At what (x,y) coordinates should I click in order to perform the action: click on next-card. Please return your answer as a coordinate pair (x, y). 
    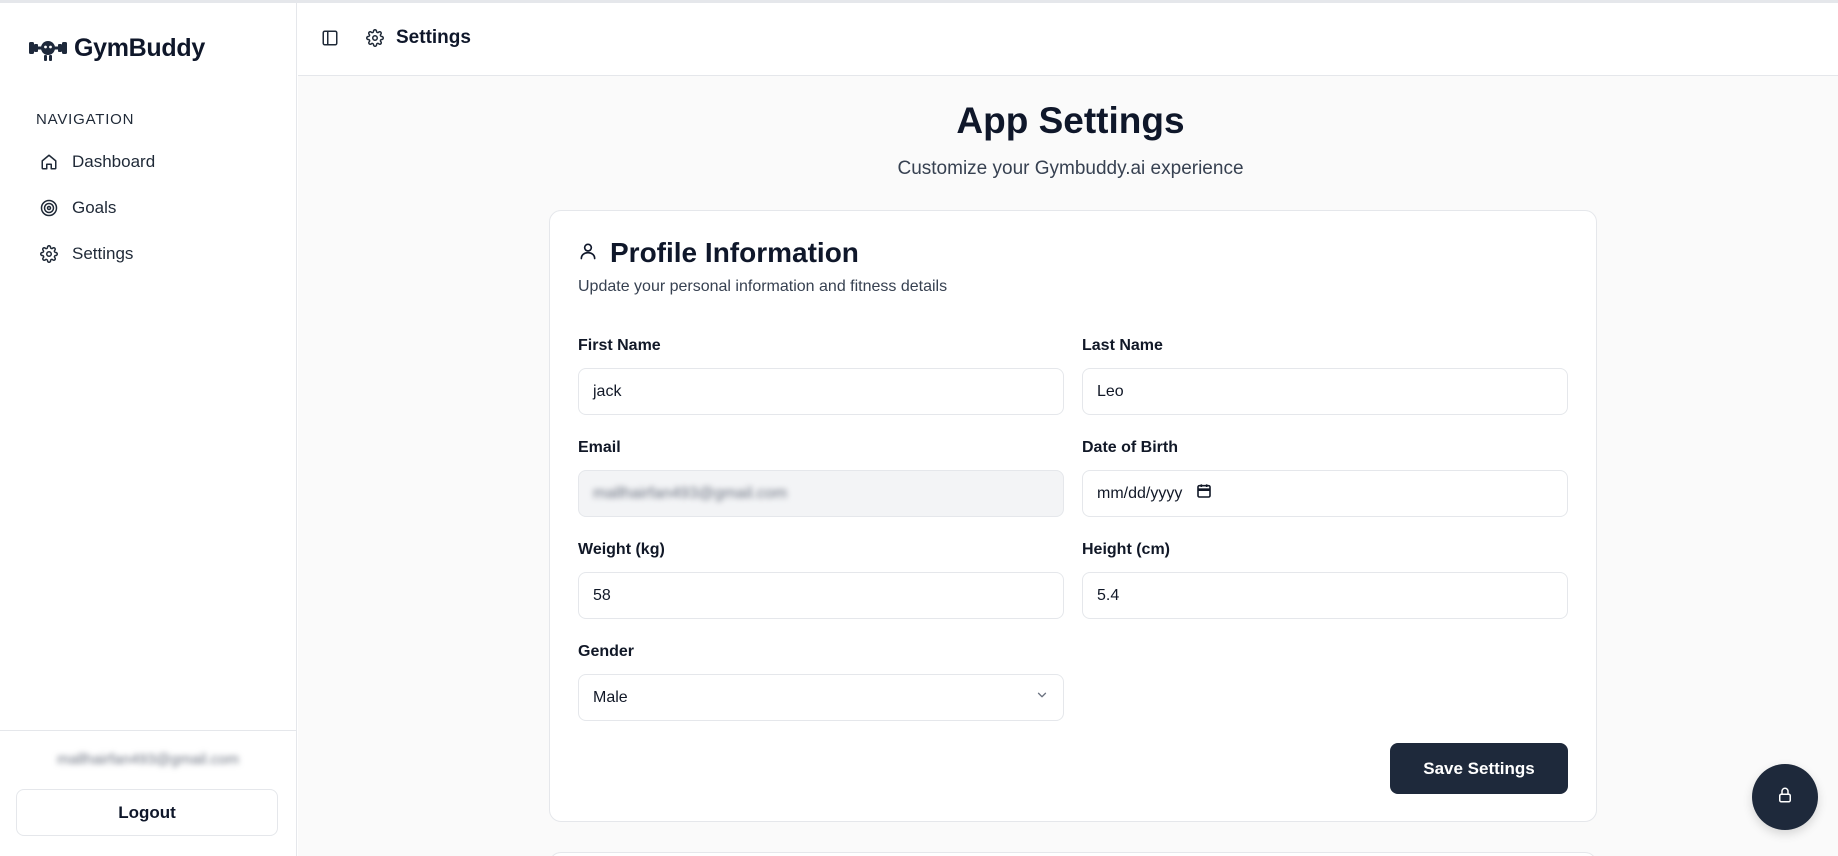
    Looking at the image, I should click on (1073, 854).